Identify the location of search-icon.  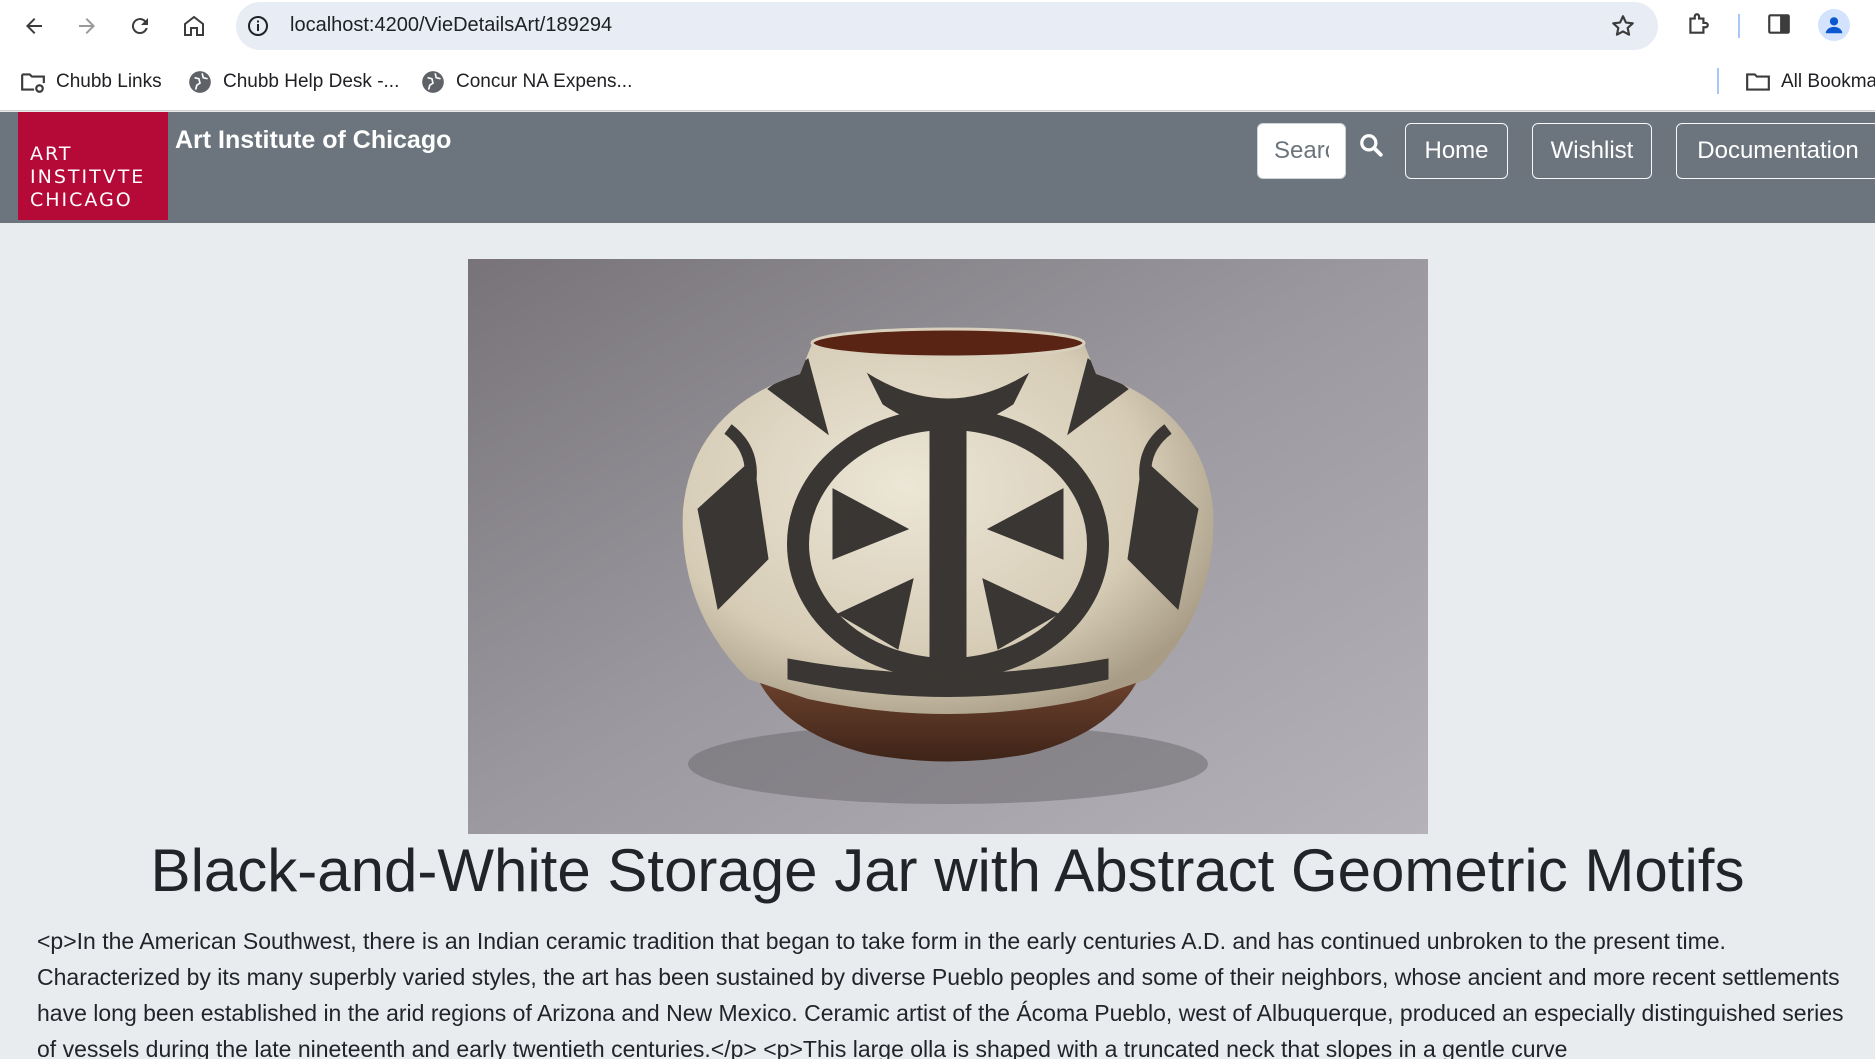
(1371, 145).